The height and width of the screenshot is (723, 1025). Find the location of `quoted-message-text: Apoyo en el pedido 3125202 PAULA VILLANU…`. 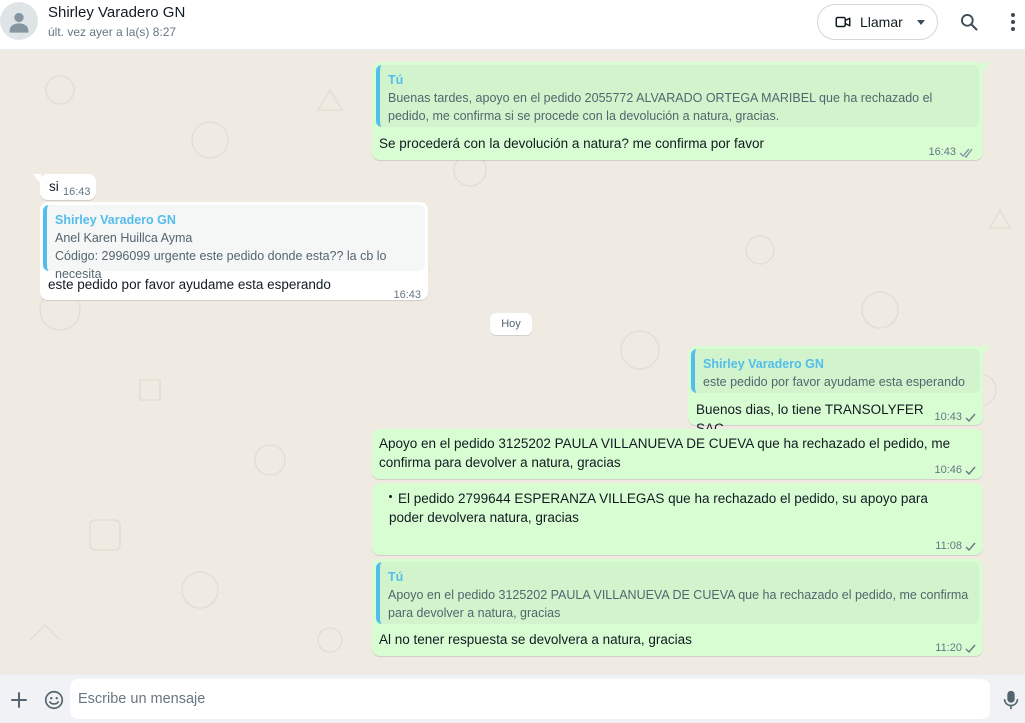

quoted-message-text: Apoyo en el pedido 3125202 PAULA VILLANU… is located at coordinates (678, 604).